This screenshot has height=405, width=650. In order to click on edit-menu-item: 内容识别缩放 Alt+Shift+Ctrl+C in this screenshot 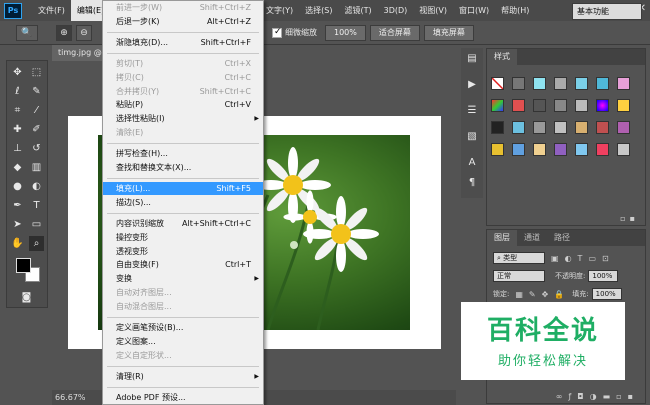, I will do `click(183, 223)`.